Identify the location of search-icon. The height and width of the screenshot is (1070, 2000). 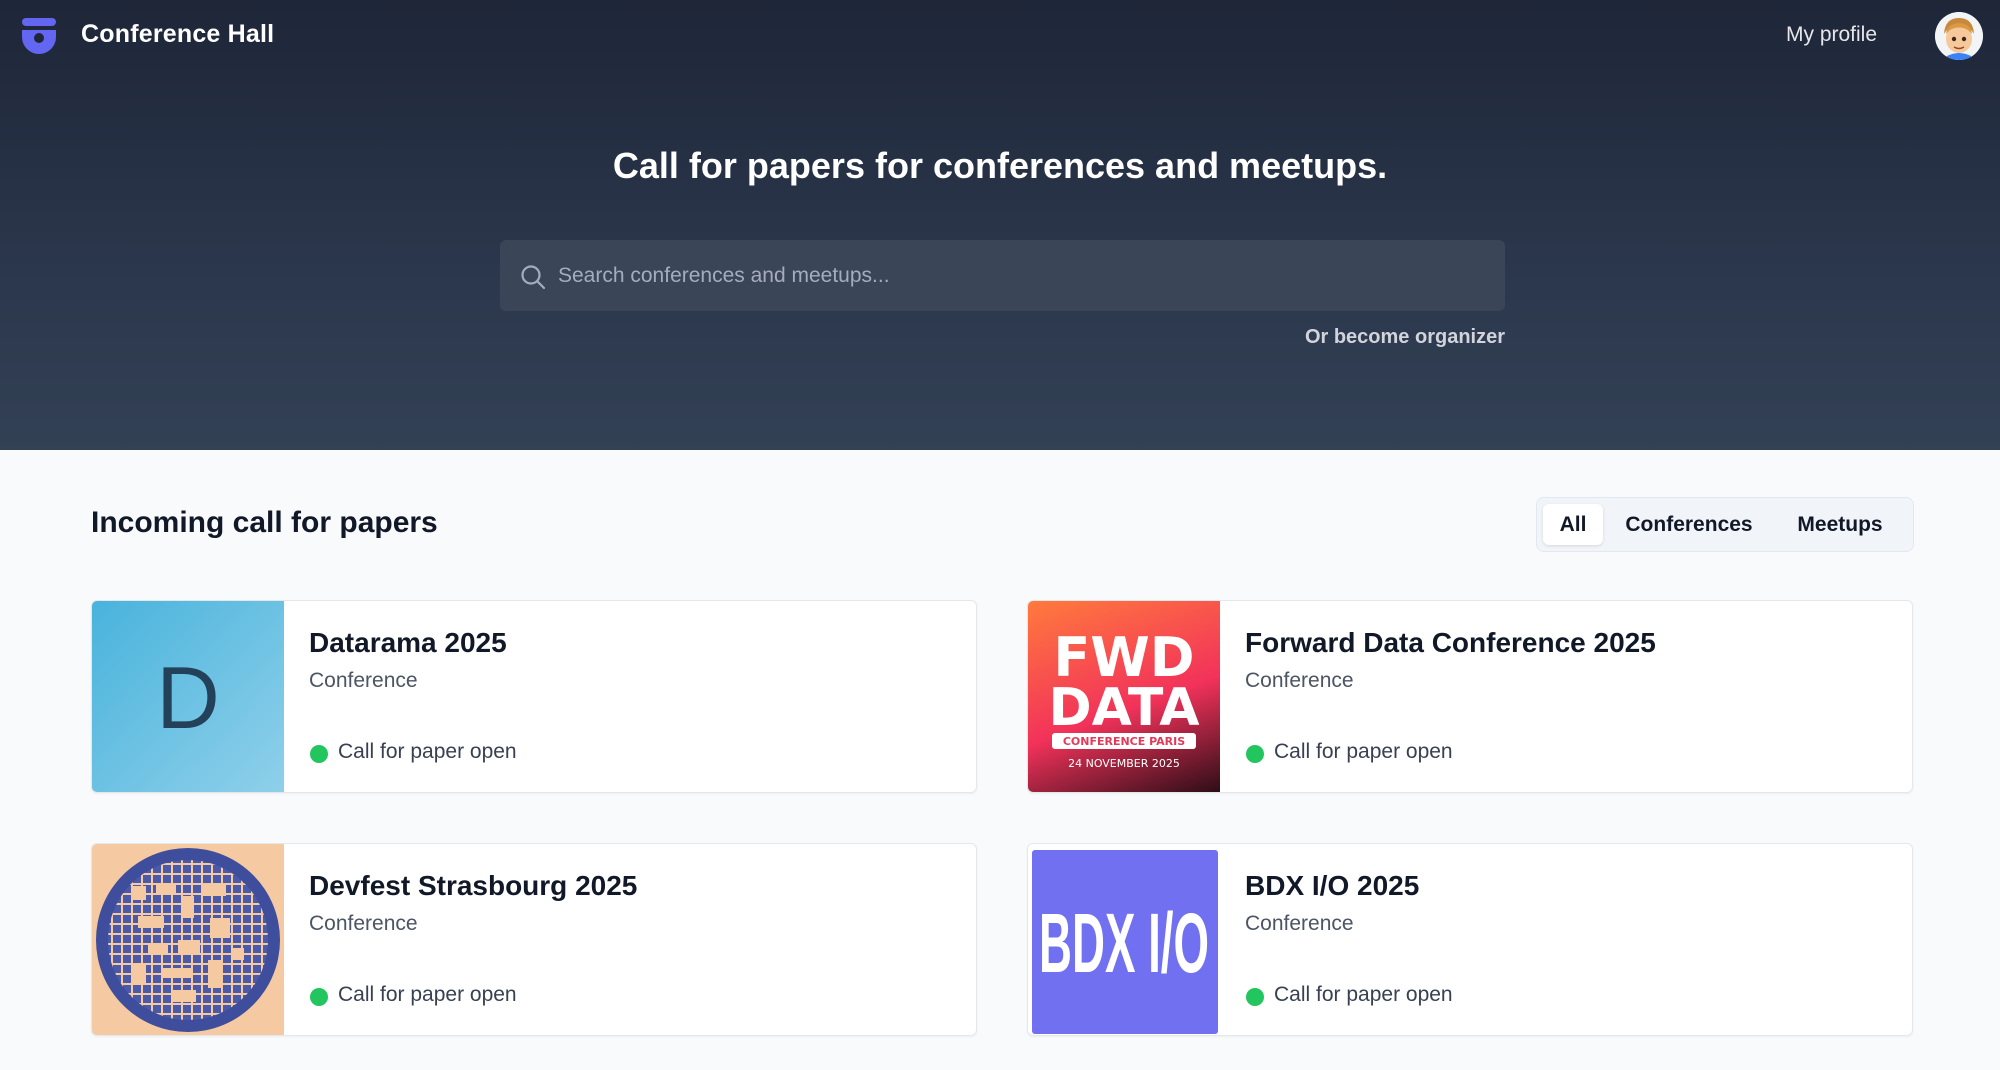
(533, 277).